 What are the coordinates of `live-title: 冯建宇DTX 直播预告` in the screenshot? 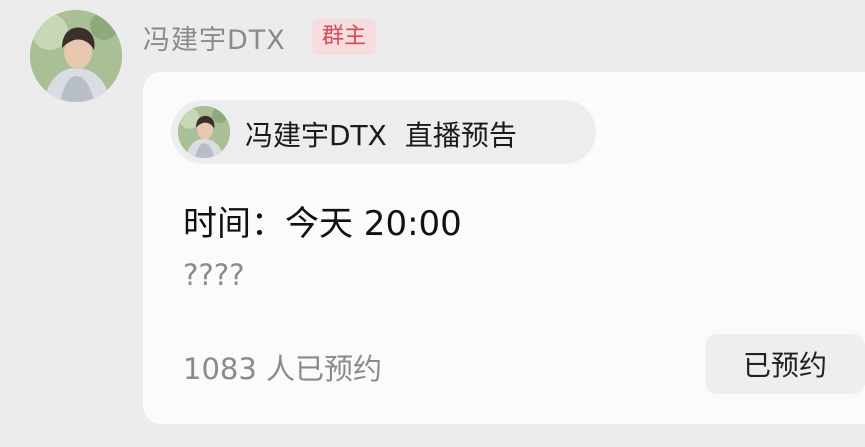 It's located at (381, 134).